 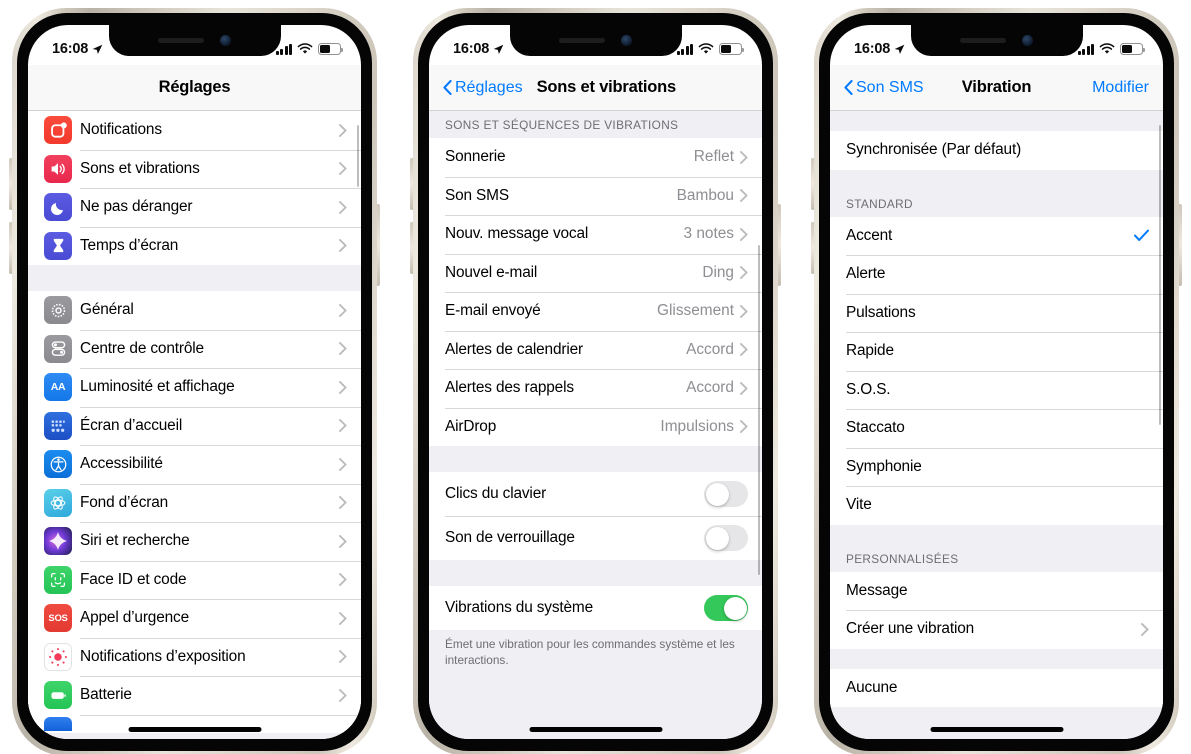 I want to click on system-vibration-toggle, so click(x=726, y=608).